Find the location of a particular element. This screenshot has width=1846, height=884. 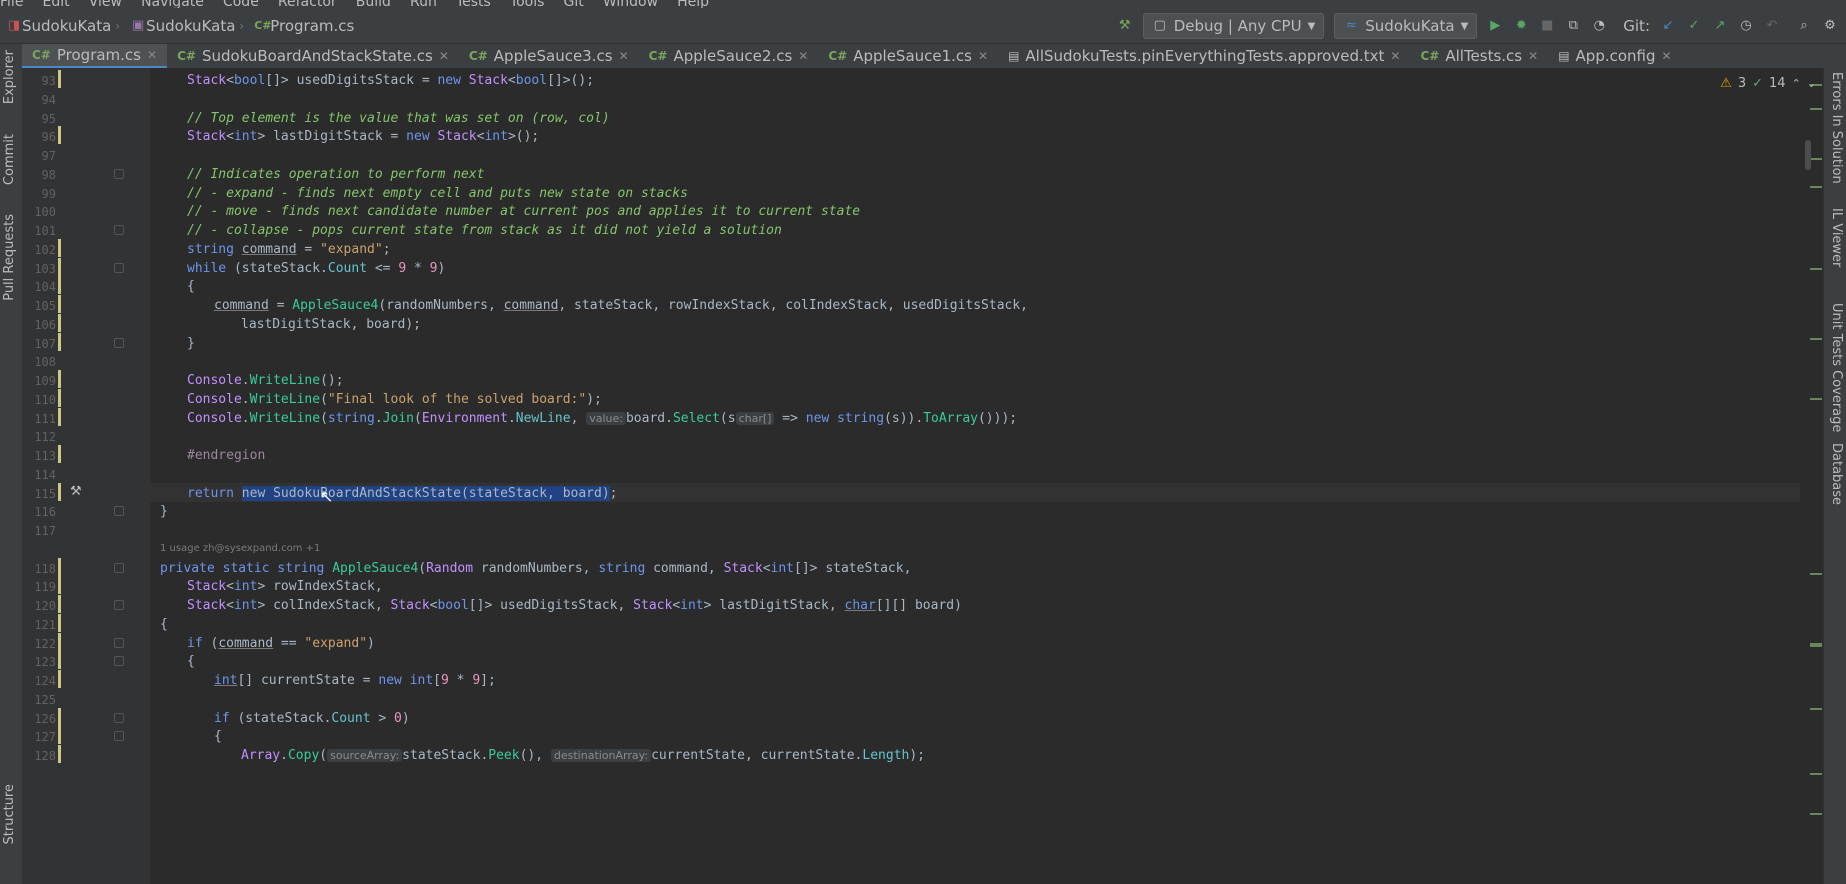

configuration-selector: ▢ Debug | Any CPU ▼ is located at coordinates (1233, 26).